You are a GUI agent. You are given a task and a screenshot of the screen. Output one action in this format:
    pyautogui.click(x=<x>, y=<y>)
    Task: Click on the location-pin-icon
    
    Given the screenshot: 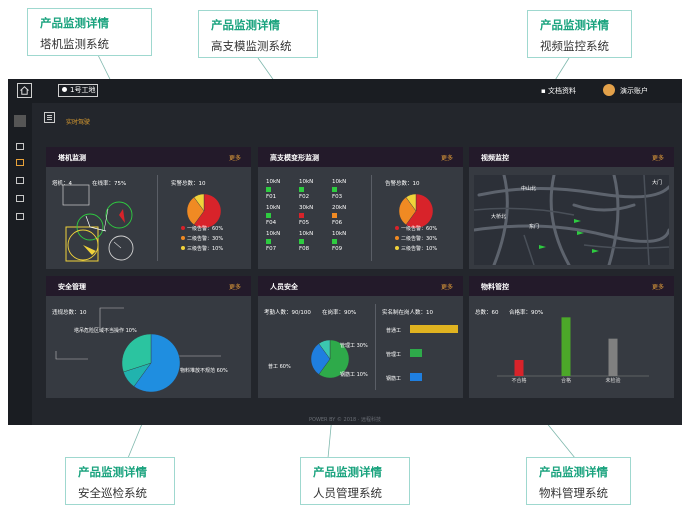 What is the action you would take?
    pyautogui.click(x=64, y=89)
    